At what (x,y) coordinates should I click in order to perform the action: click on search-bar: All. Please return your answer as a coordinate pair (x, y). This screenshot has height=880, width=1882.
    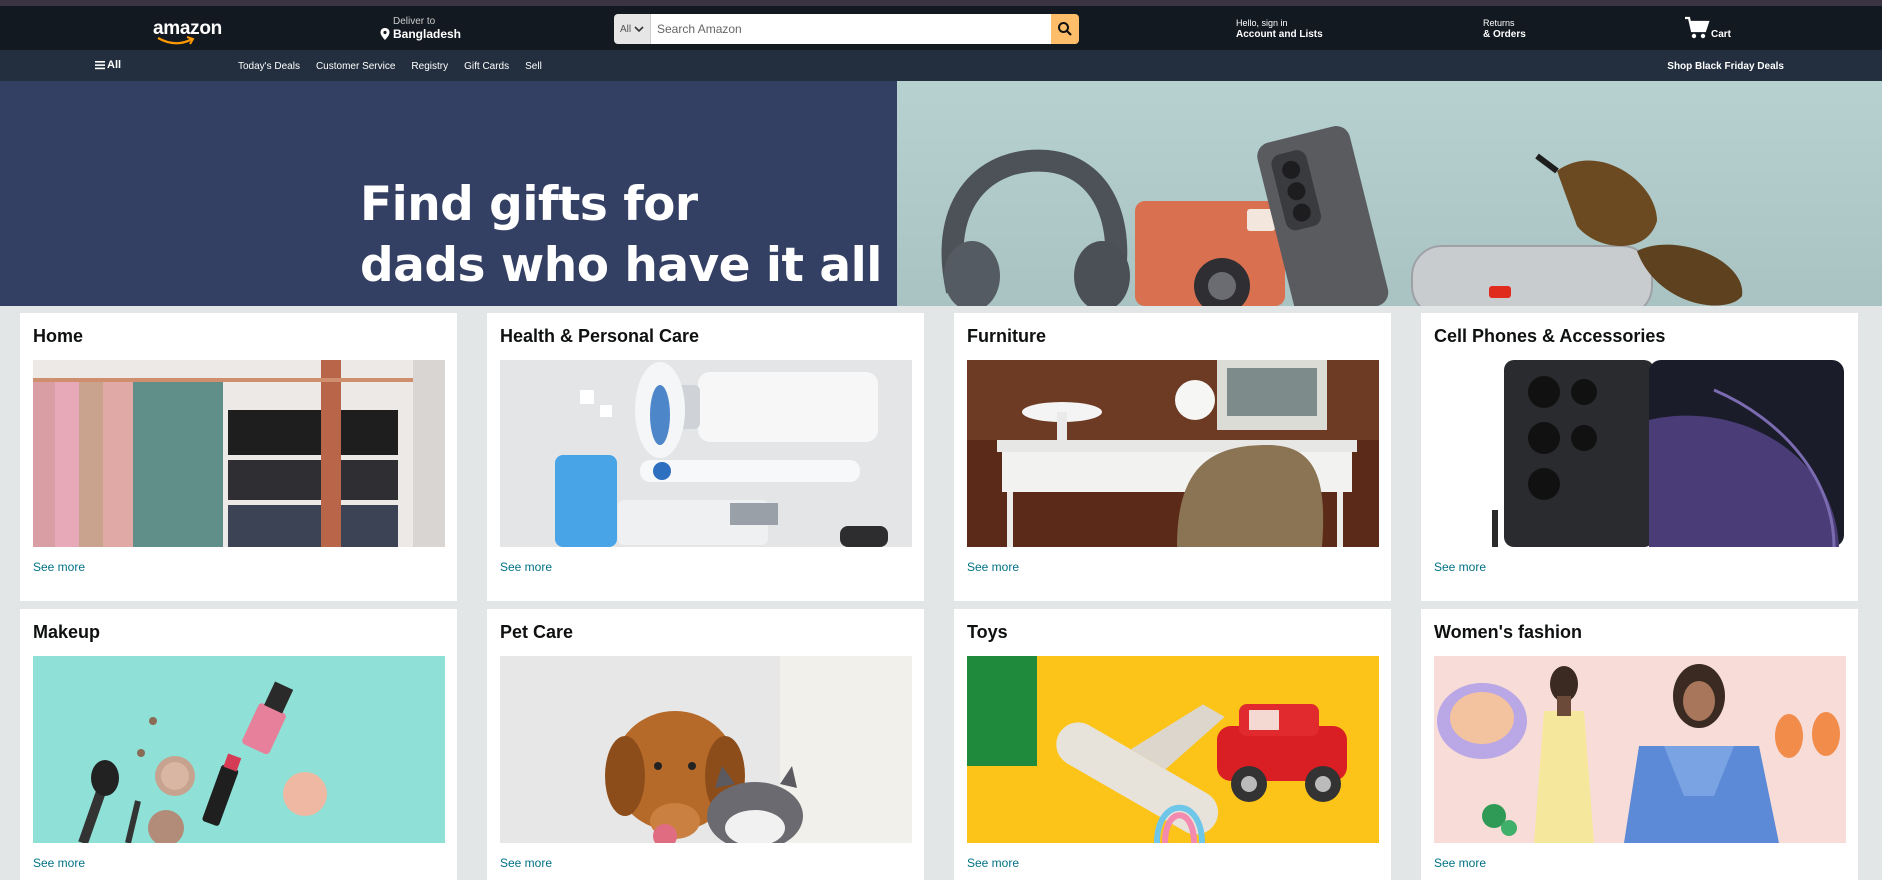
    Looking at the image, I should click on (846, 29).